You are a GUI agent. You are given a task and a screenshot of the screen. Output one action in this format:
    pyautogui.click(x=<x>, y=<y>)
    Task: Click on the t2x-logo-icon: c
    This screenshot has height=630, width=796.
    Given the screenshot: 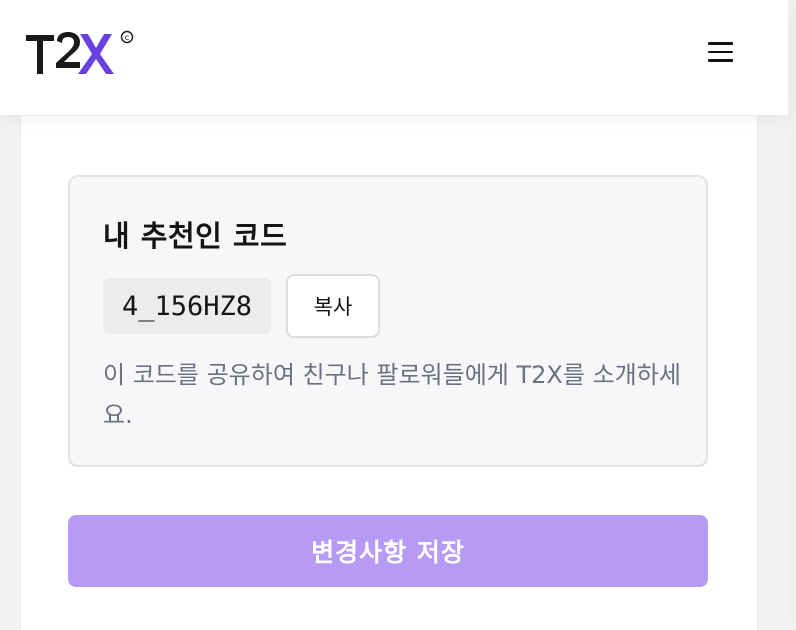 What is the action you would take?
    pyautogui.click(x=80, y=52)
    